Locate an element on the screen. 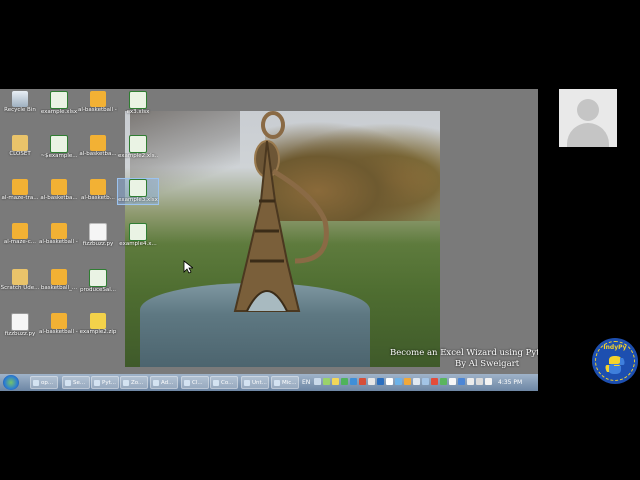 Image resolution: width=640 pixels, height=480 pixels. chrome-icon is located at coordinates (434, 381).